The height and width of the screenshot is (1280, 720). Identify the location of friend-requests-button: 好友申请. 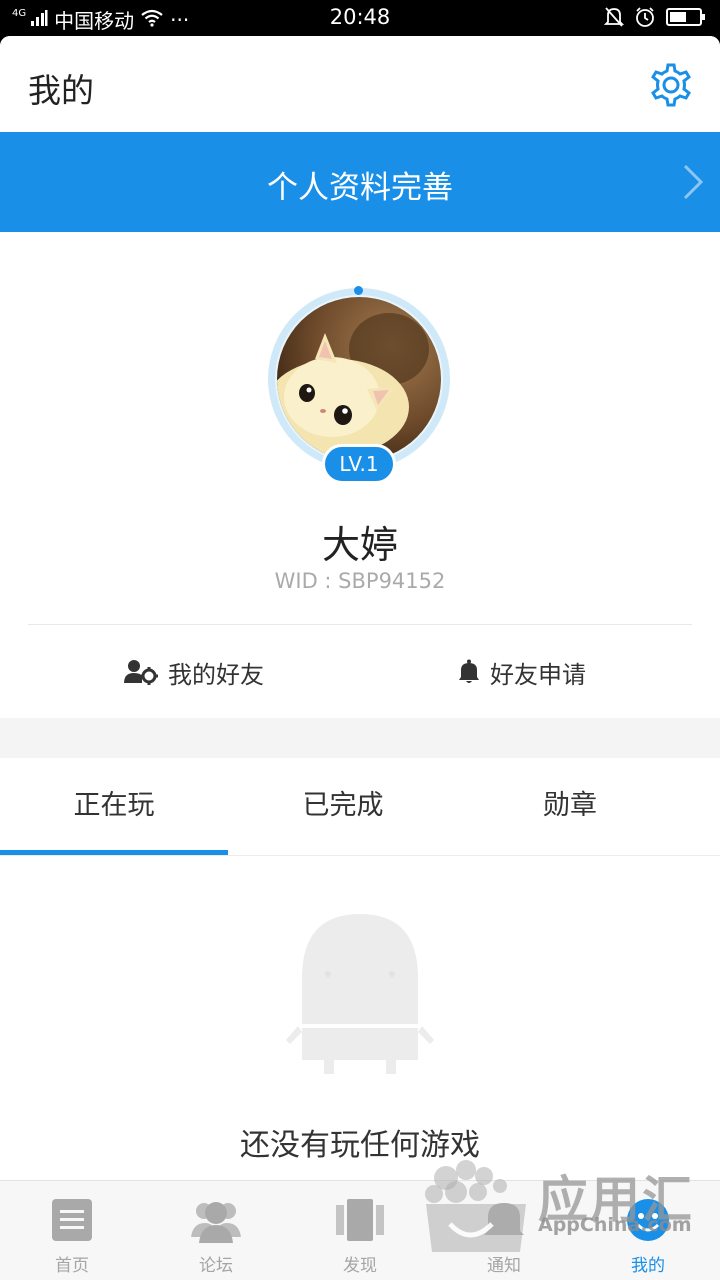
(522, 672).